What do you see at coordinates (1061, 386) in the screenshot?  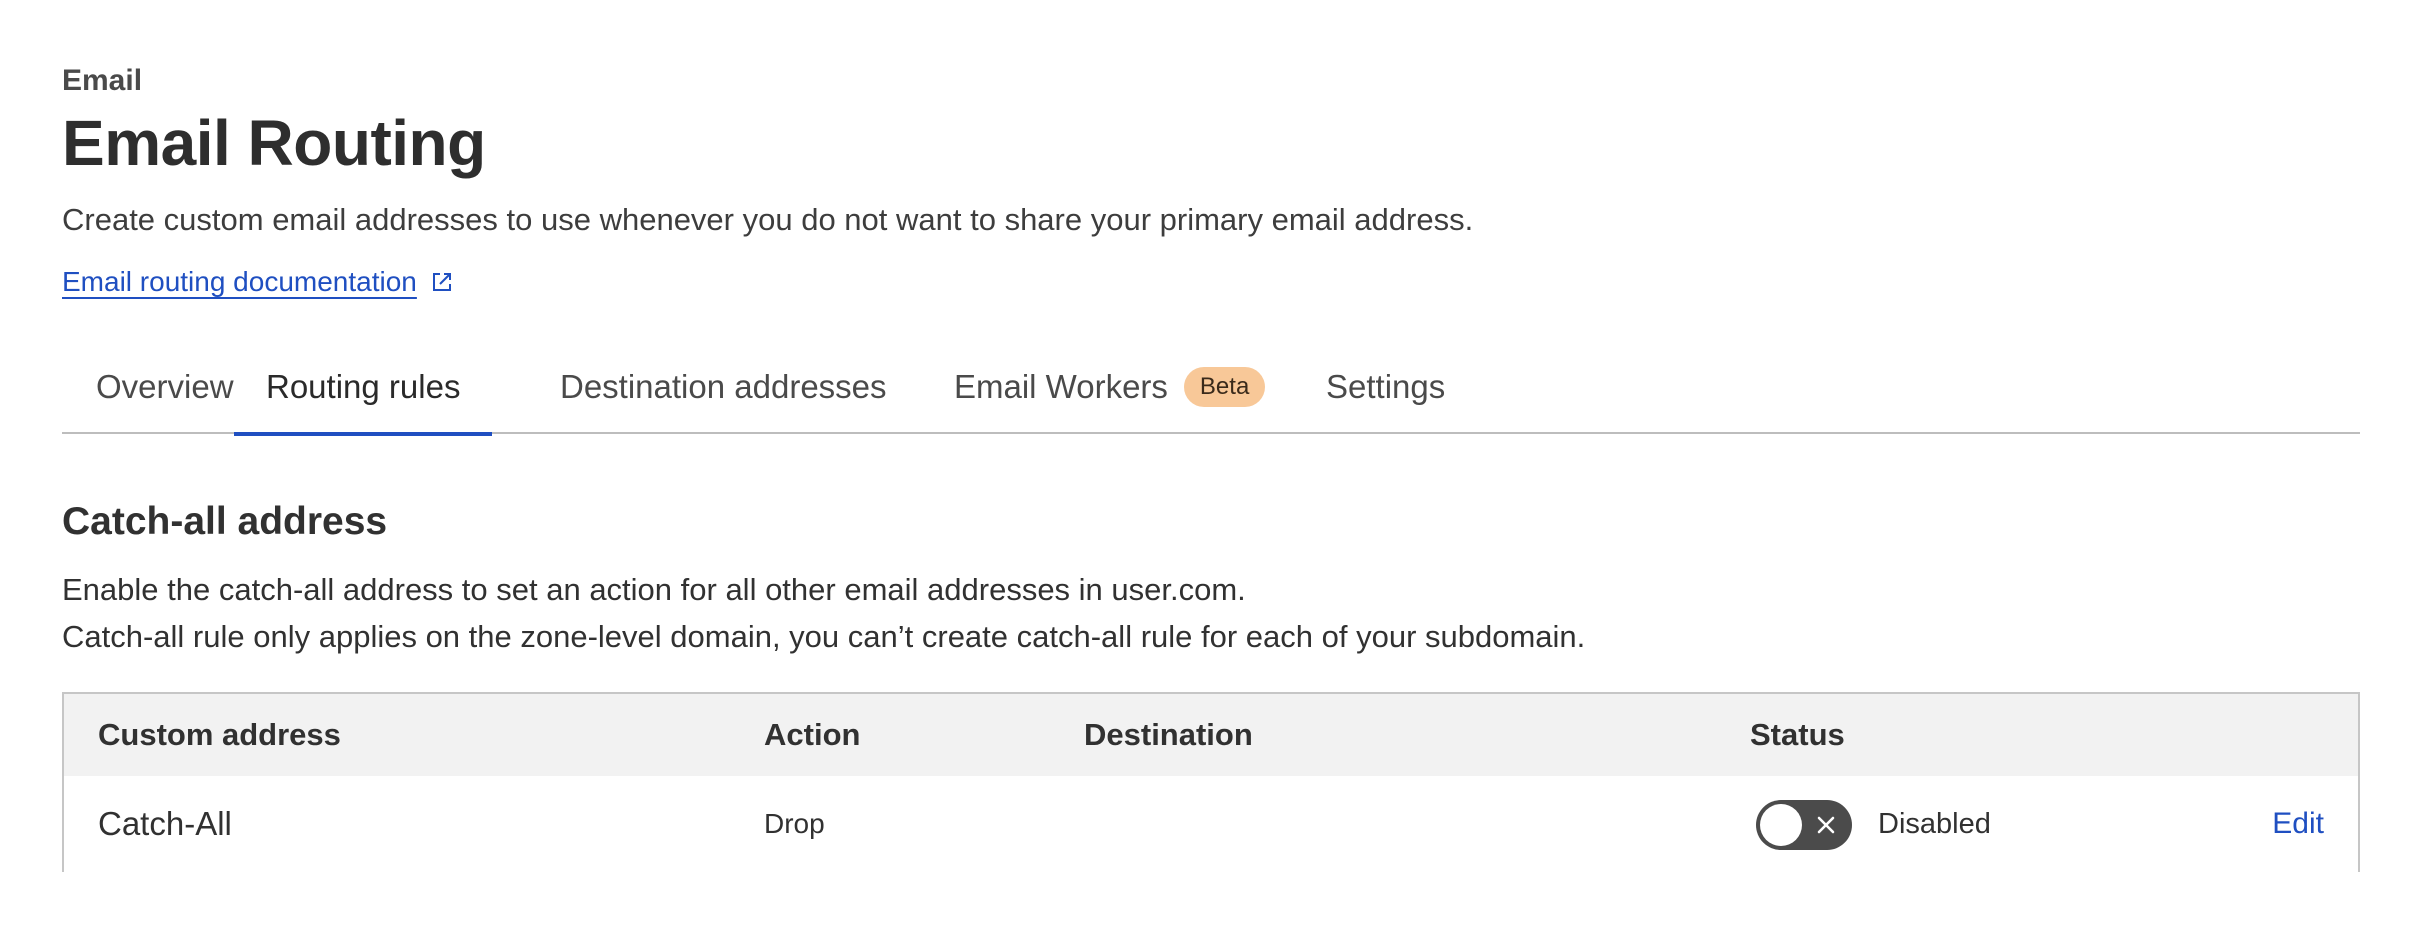 I see `tab-email-workers-label: Email Workers` at bounding box center [1061, 386].